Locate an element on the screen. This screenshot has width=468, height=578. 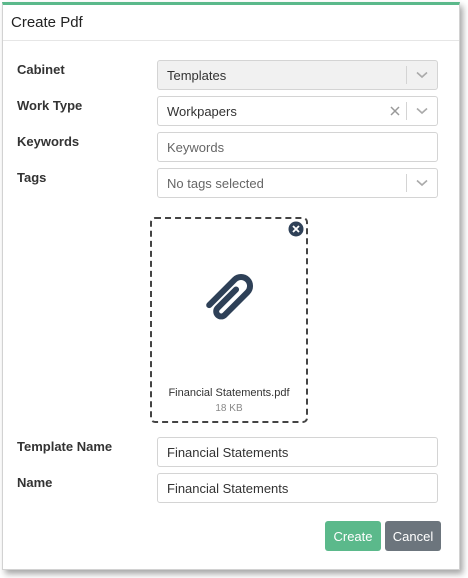
template-name-label: Template Name is located at coordinates (65, 446).